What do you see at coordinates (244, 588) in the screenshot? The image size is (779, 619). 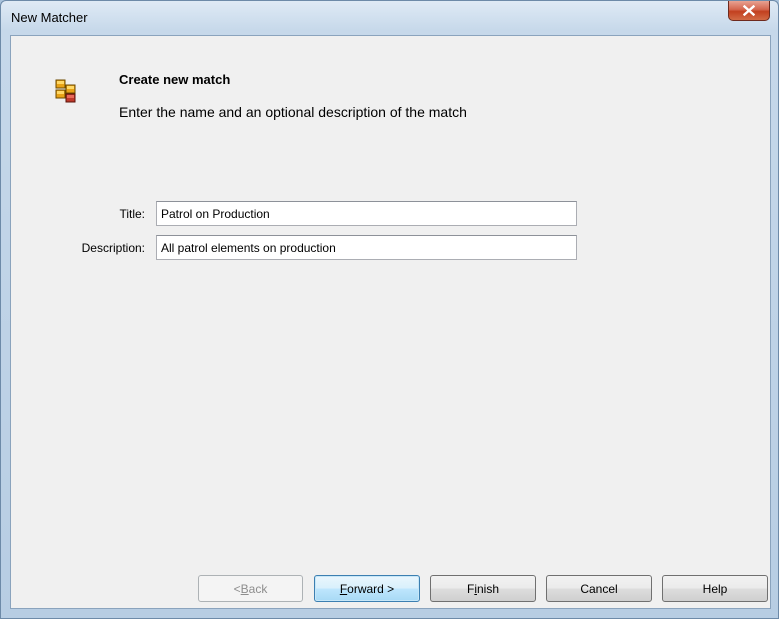 I see `back-mnemonic: B` at bounding box center [244, 588].